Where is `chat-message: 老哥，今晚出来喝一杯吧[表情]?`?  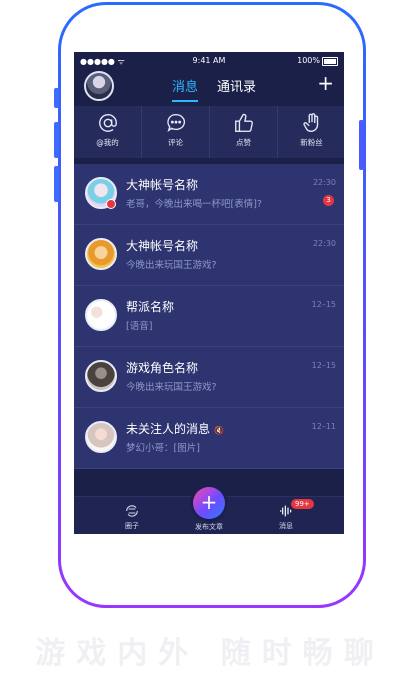
chat-message: 老哥，今晚出来喝一杯吧[表情]? is located at coordinates (194, 204).